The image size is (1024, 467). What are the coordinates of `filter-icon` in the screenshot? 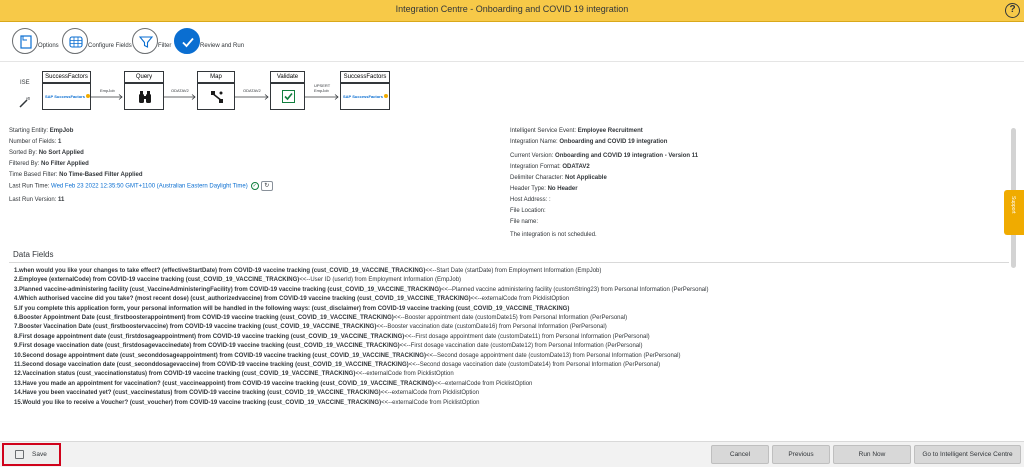 It's located at (145, 41).